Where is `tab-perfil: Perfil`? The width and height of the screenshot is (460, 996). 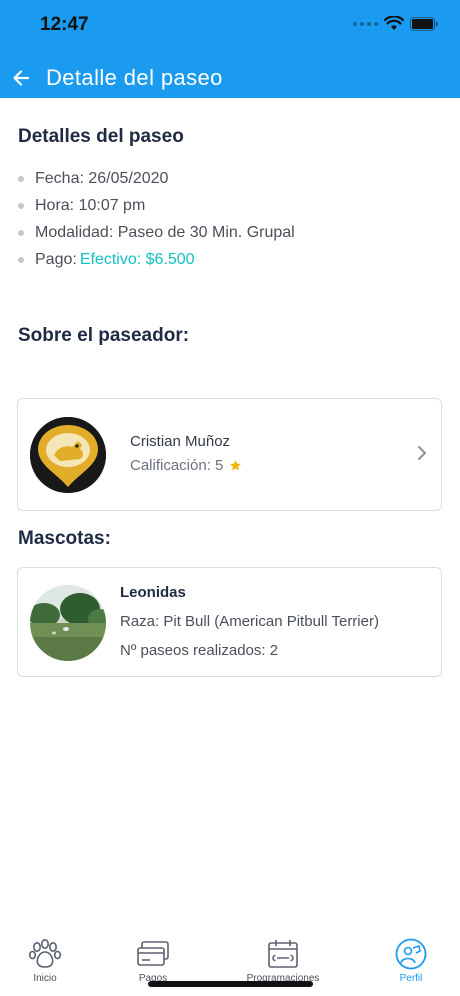 tab-perfil: Perfil is located at coordinates (411, 961).